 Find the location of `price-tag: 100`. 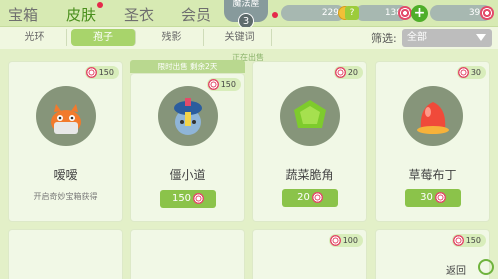

price-tag: 100 is located at coordinates (345, 240).